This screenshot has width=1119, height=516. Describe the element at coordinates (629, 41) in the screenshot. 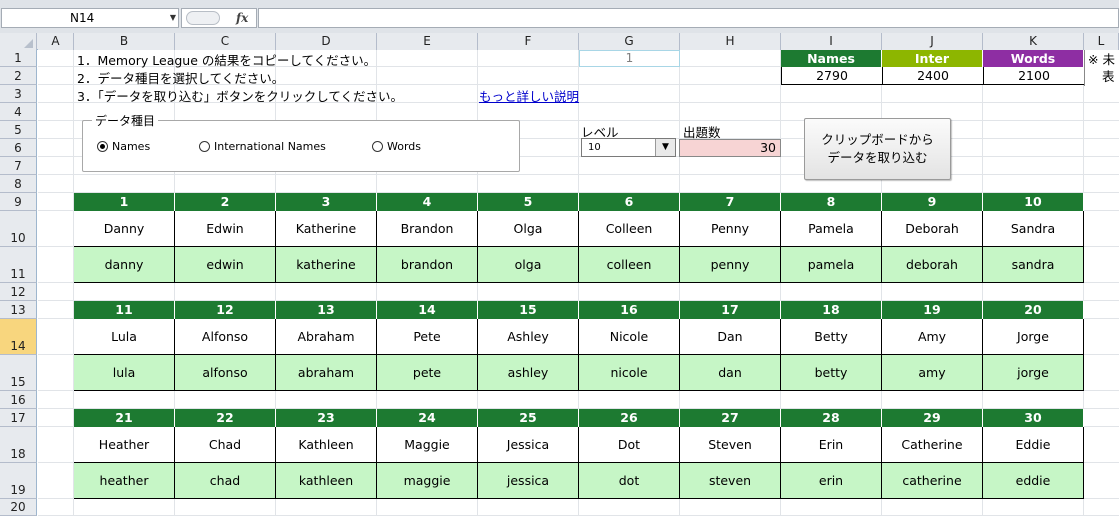

I see `column-header: G` at that location.